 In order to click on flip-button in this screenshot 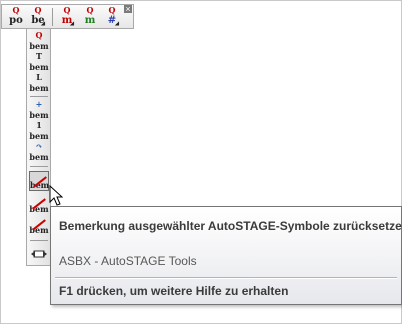, I will do `click(39, 254)`.